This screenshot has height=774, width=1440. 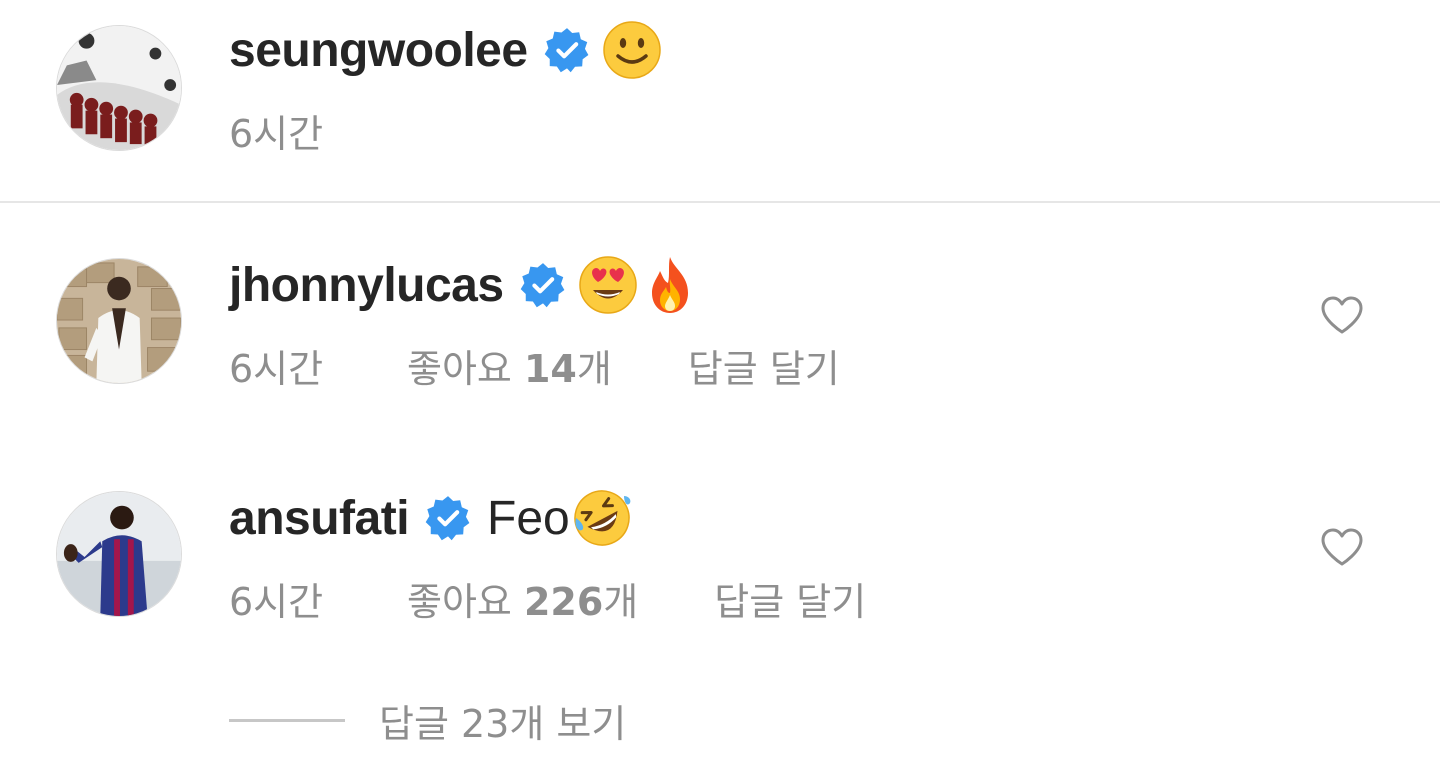 I want to click on likes-count: 좋아요 226개, so click(x=522, y=598).